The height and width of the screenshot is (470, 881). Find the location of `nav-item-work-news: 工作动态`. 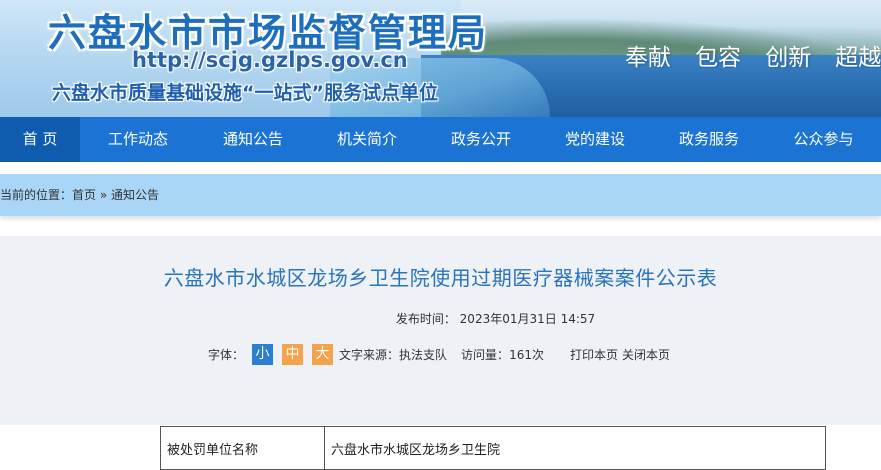

nav-item-work-news: 工作动态 is located at coordinates (138, 139).